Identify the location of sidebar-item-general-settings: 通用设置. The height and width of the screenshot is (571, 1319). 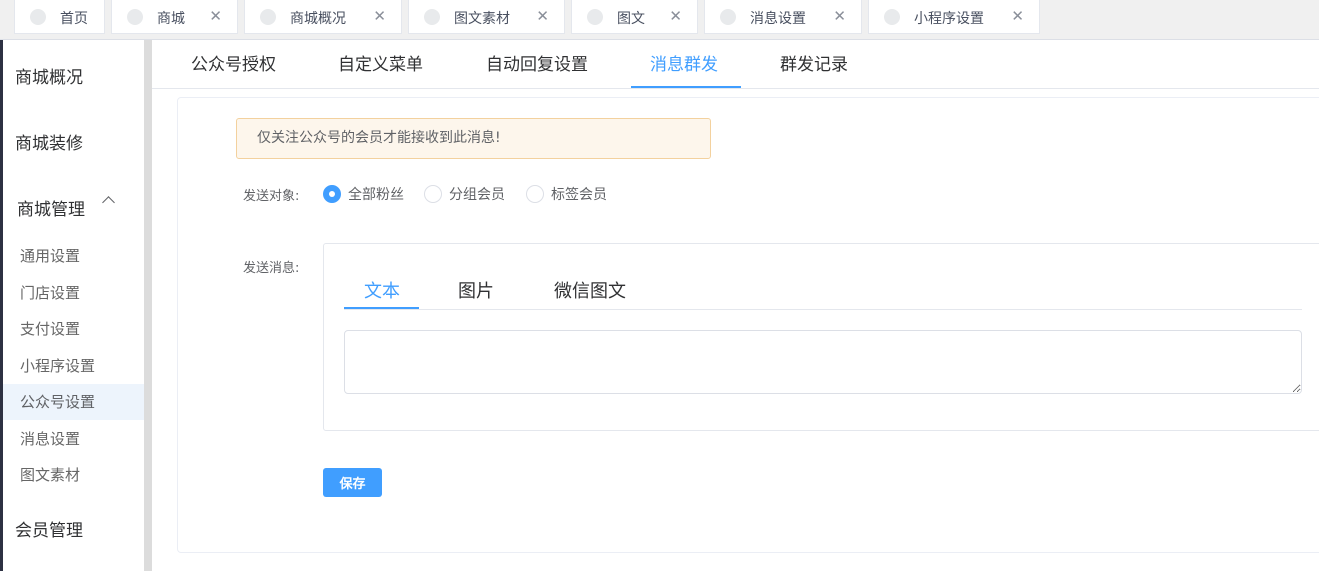
(75, 256).